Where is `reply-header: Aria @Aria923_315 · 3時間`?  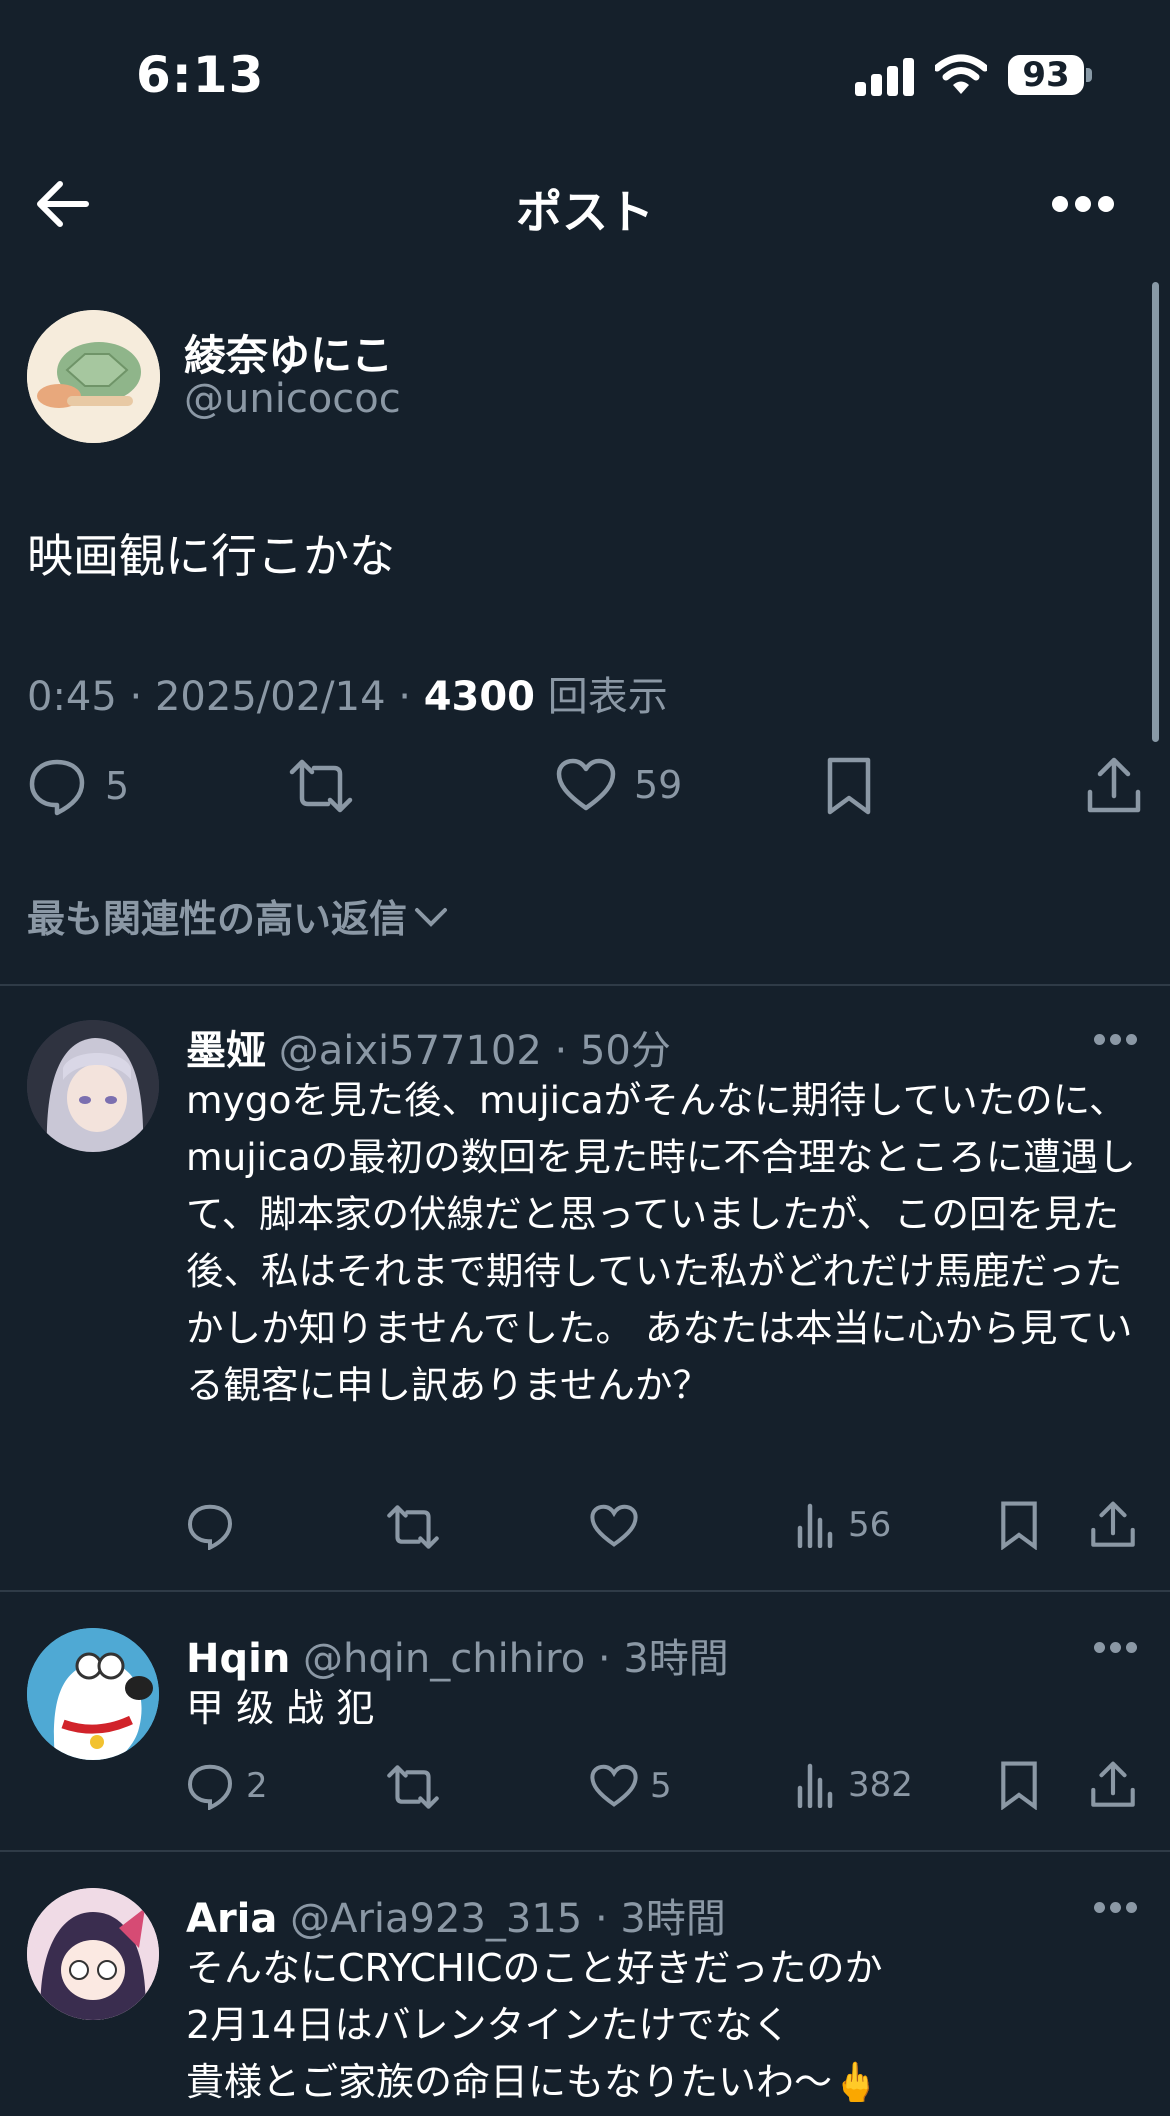 reply-header: Aria @Aria923_315 · 3時間 is located at coordinates (456, 1919).